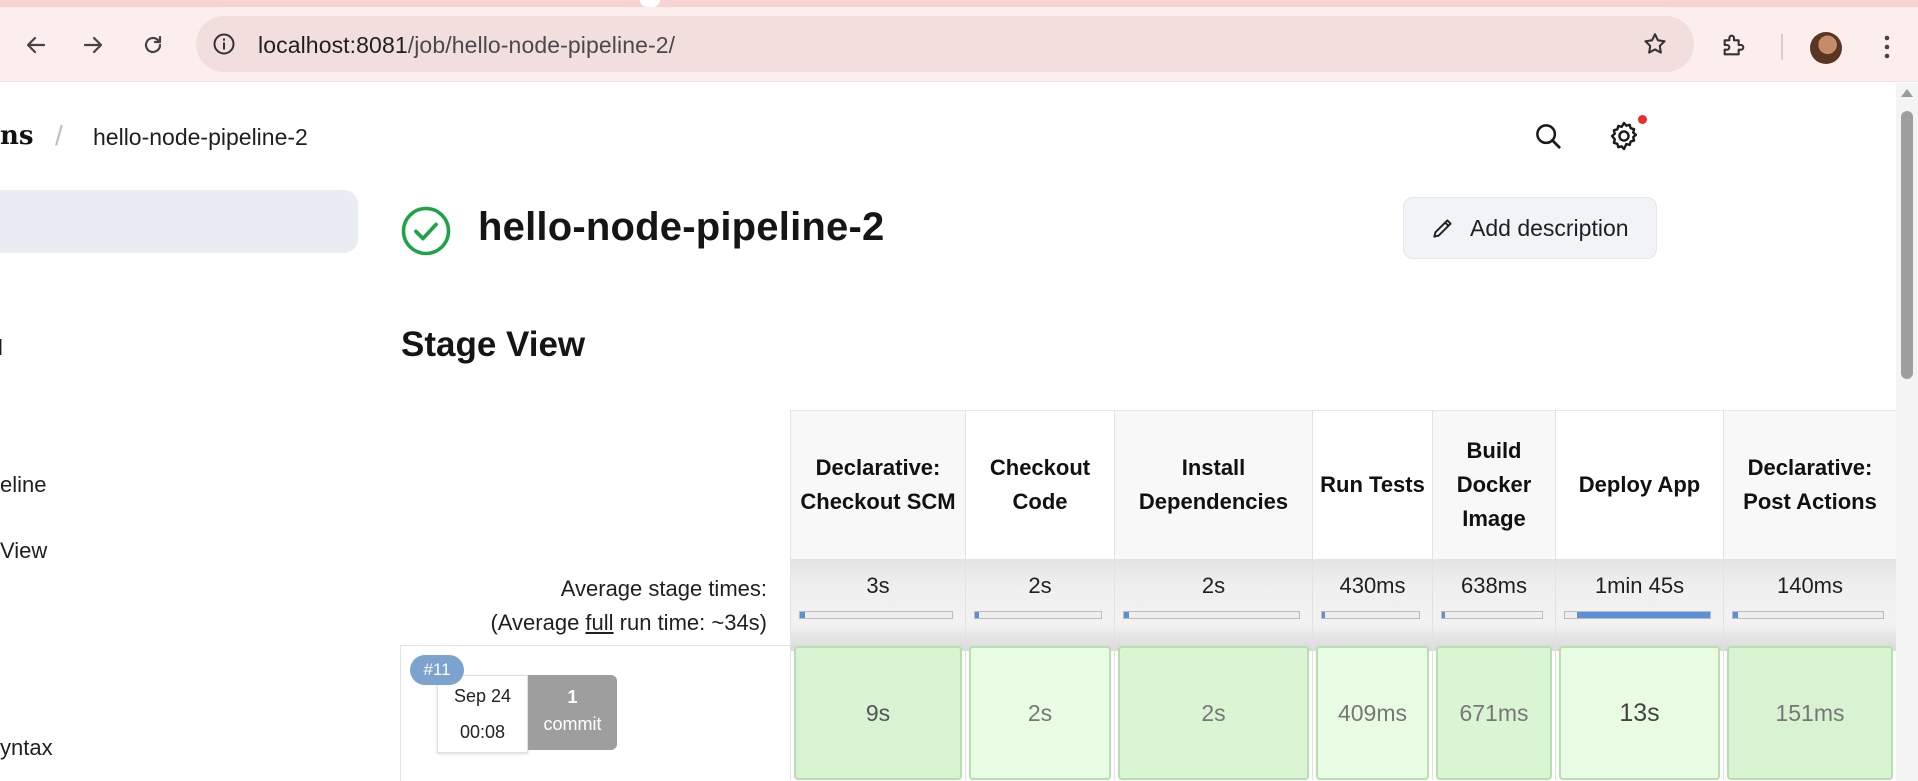  I want to click on url-host: localhost:8081, so click(333, 45).